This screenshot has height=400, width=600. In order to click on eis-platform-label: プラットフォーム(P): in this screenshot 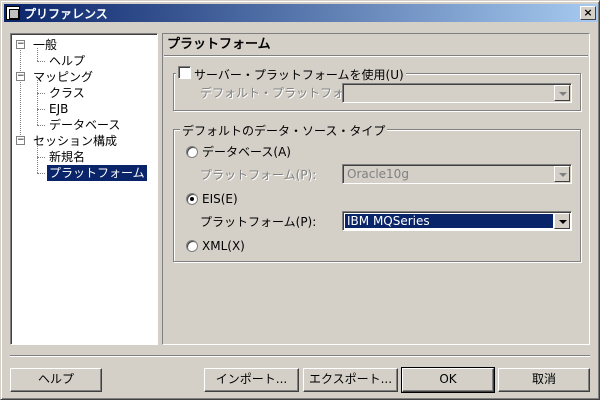, I will do `click(258, 222)`.